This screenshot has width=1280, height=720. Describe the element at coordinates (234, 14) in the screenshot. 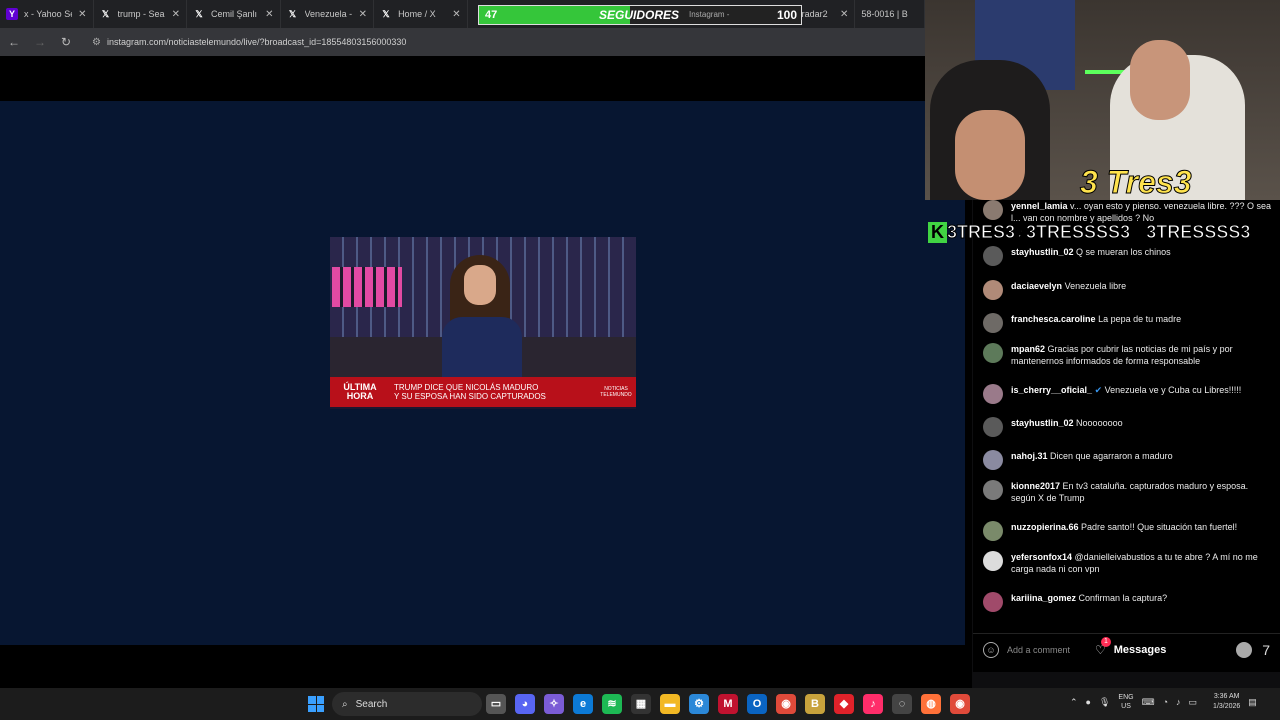

I see `tab-cemil: 𝕏 Cemil Şanlı ✕` at that location.